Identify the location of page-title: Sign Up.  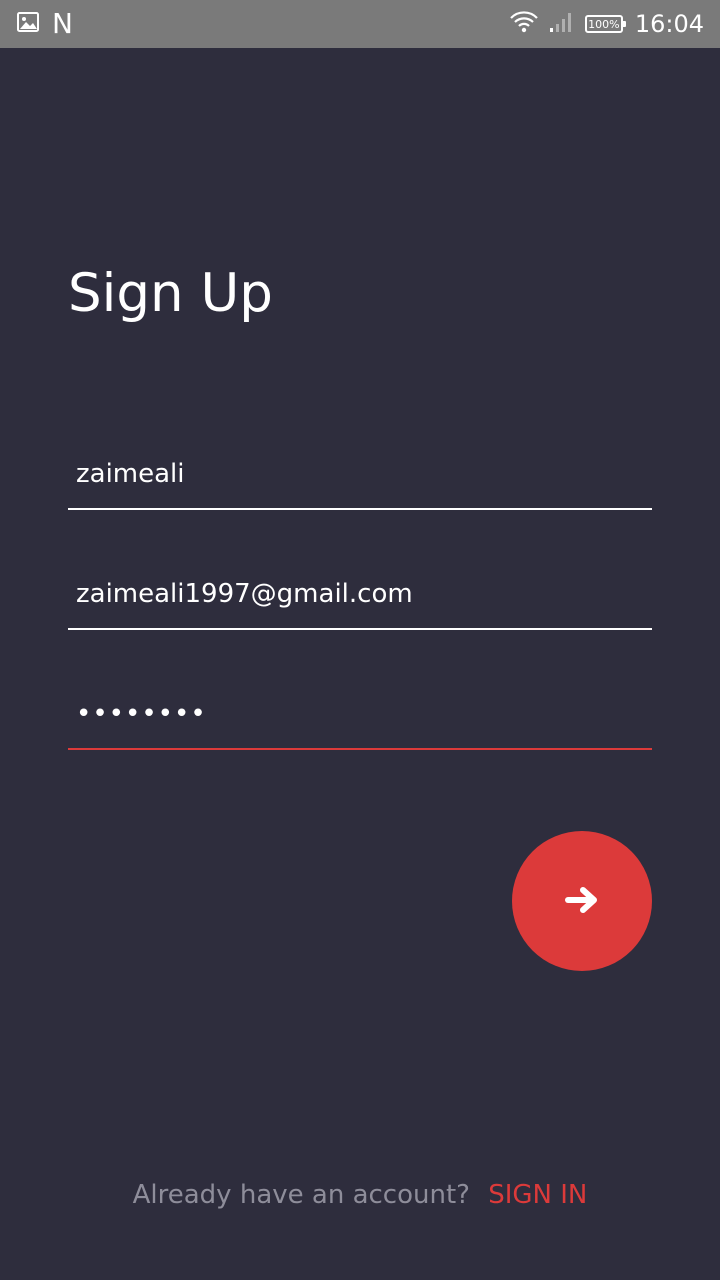
(170, 293).